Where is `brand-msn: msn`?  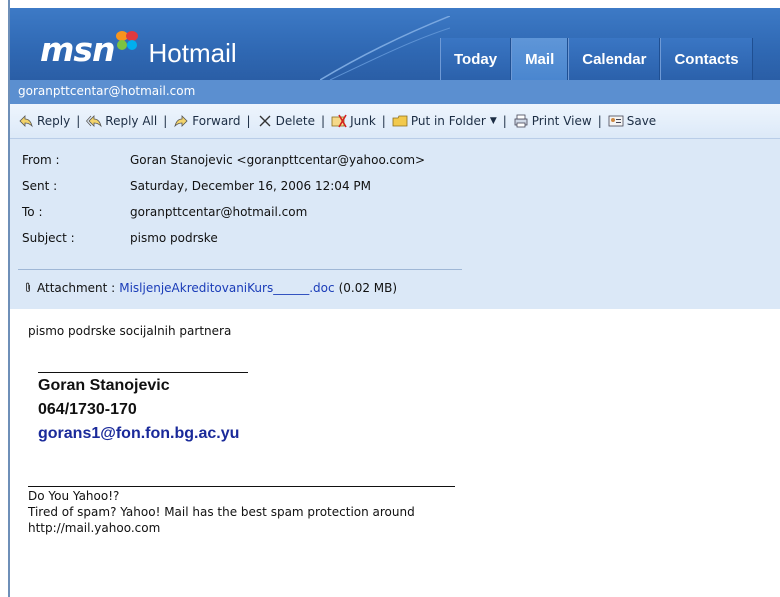
brand-msn: msn is located at coordinates (78, 49).